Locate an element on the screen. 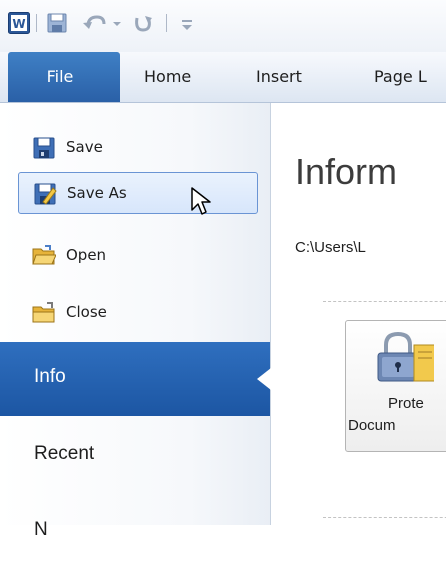 This screenshot has height=569, width=446. save-as-icon is located at coordinates (45, 194).